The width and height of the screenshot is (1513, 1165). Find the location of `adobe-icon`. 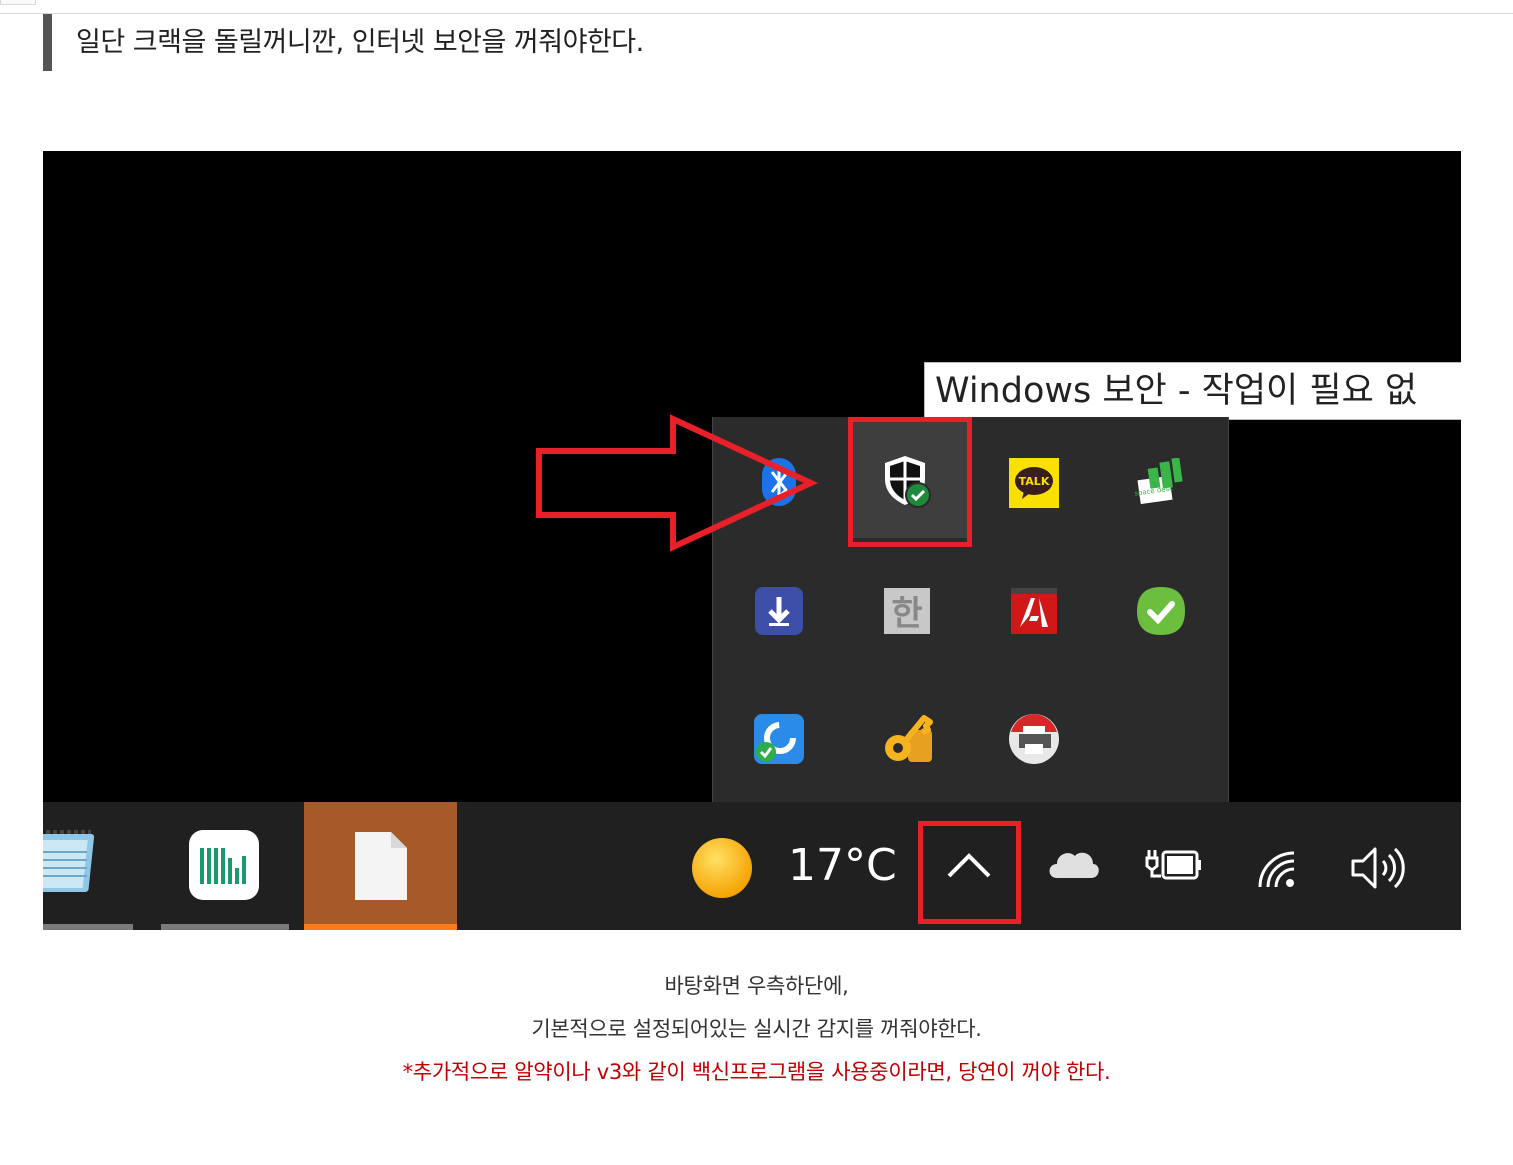

adobe-icon is located at coordinates (1034, 611).